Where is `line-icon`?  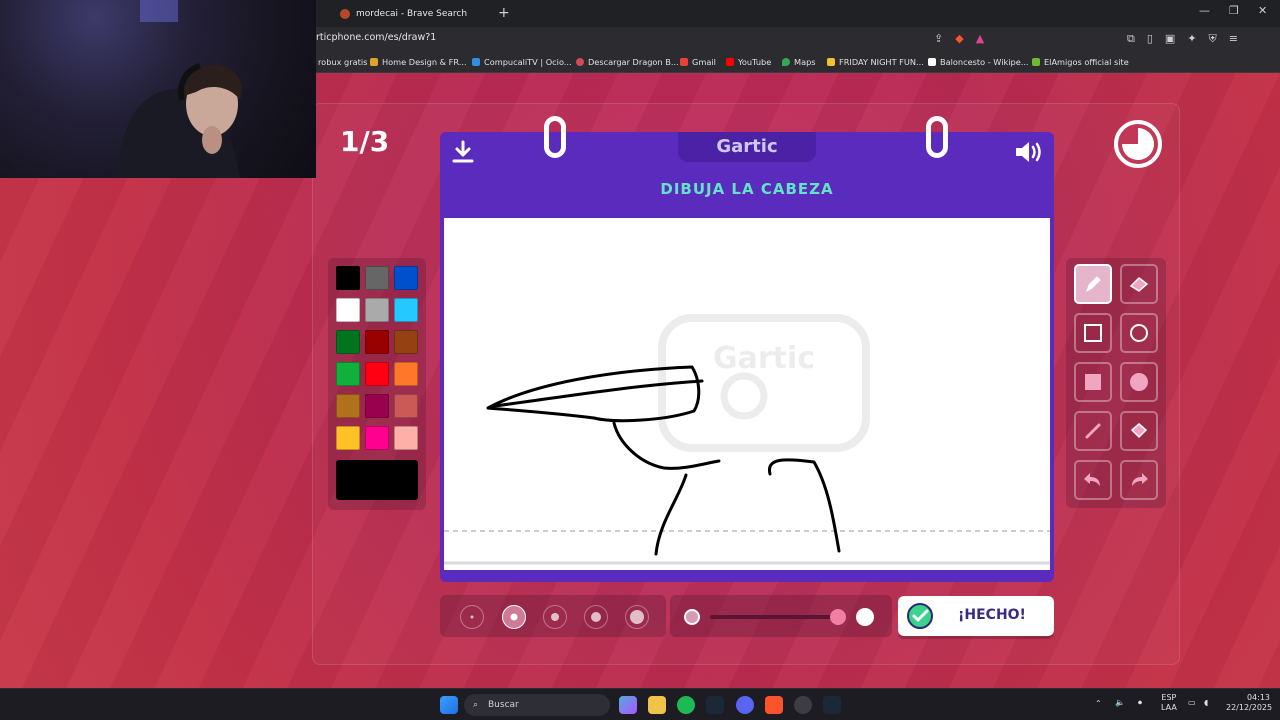 line-icon is located at coordinates (1093, 431).